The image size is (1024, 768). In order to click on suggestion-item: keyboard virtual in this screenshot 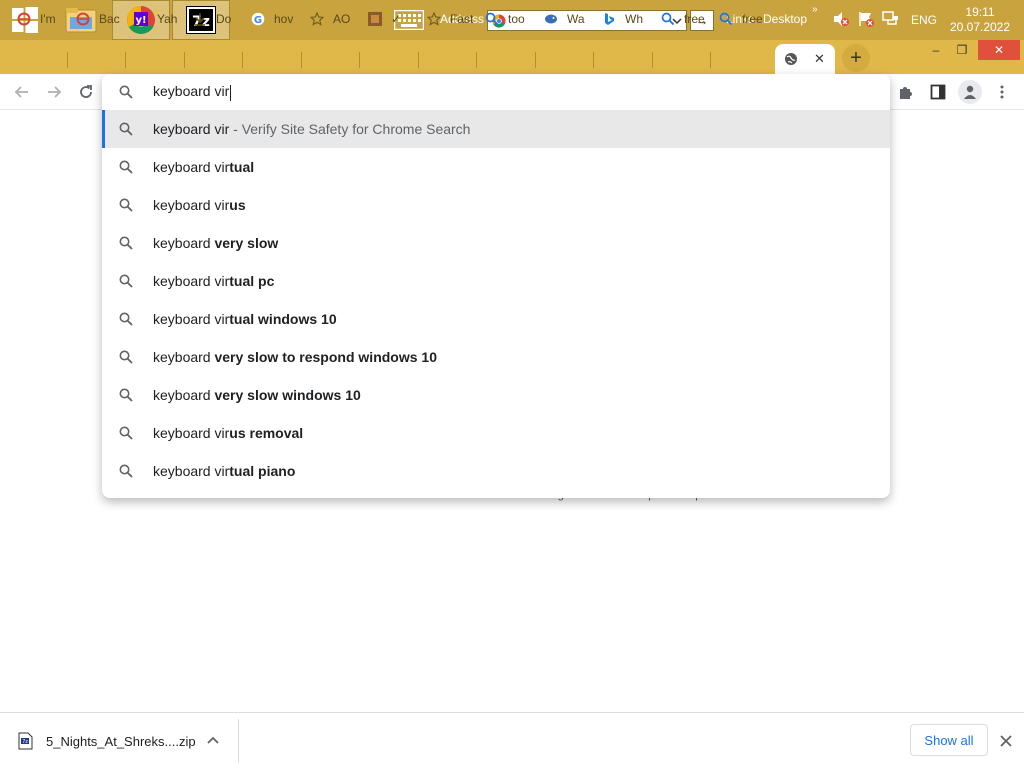, I will do `click(496, 167)`.